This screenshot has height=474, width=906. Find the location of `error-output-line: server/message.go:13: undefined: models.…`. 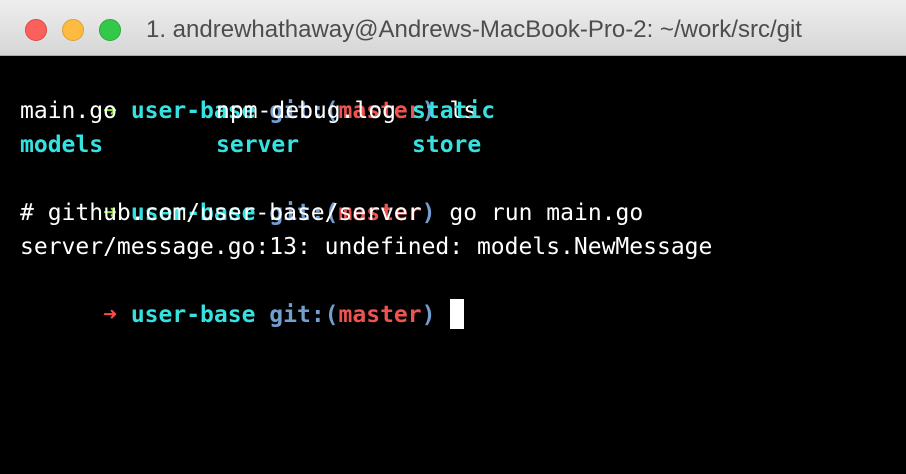

error-output-line: server/message.go:13: undefined: models.… is located at coordinates (366, 247).